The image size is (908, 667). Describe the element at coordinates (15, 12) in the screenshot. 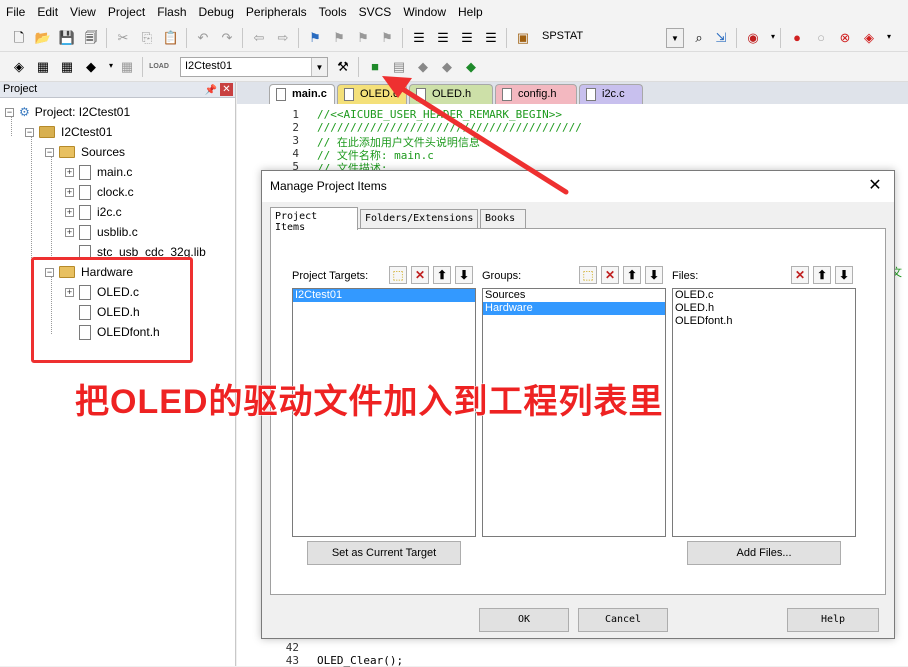

I see `menu-item-file: File` at that location.